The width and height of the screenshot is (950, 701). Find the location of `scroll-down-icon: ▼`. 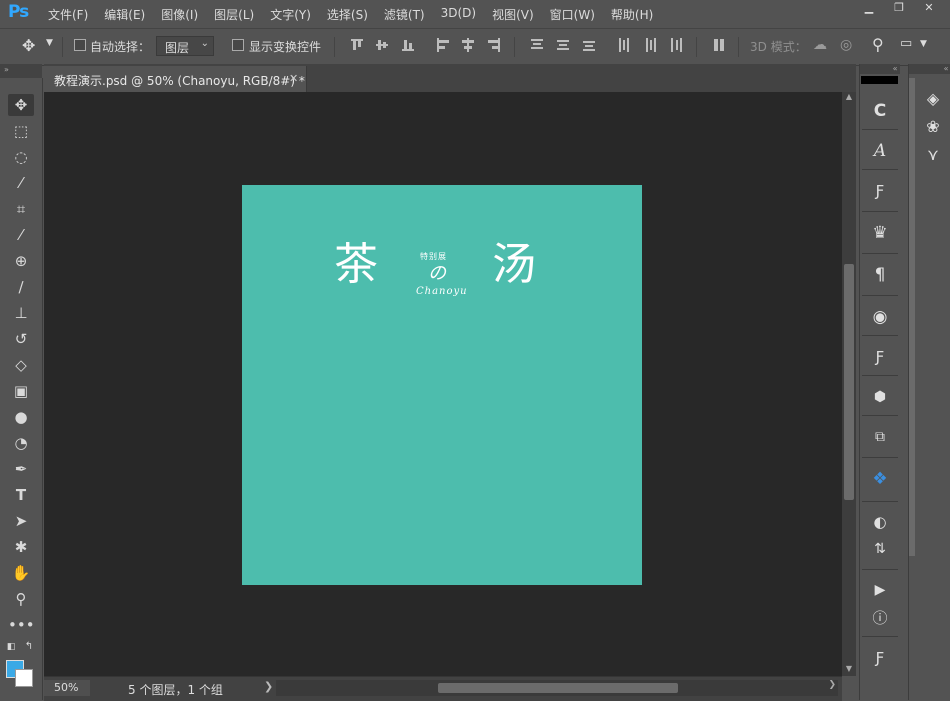

scroll-down-icon: ▼ is located at coordinates (849, 670).